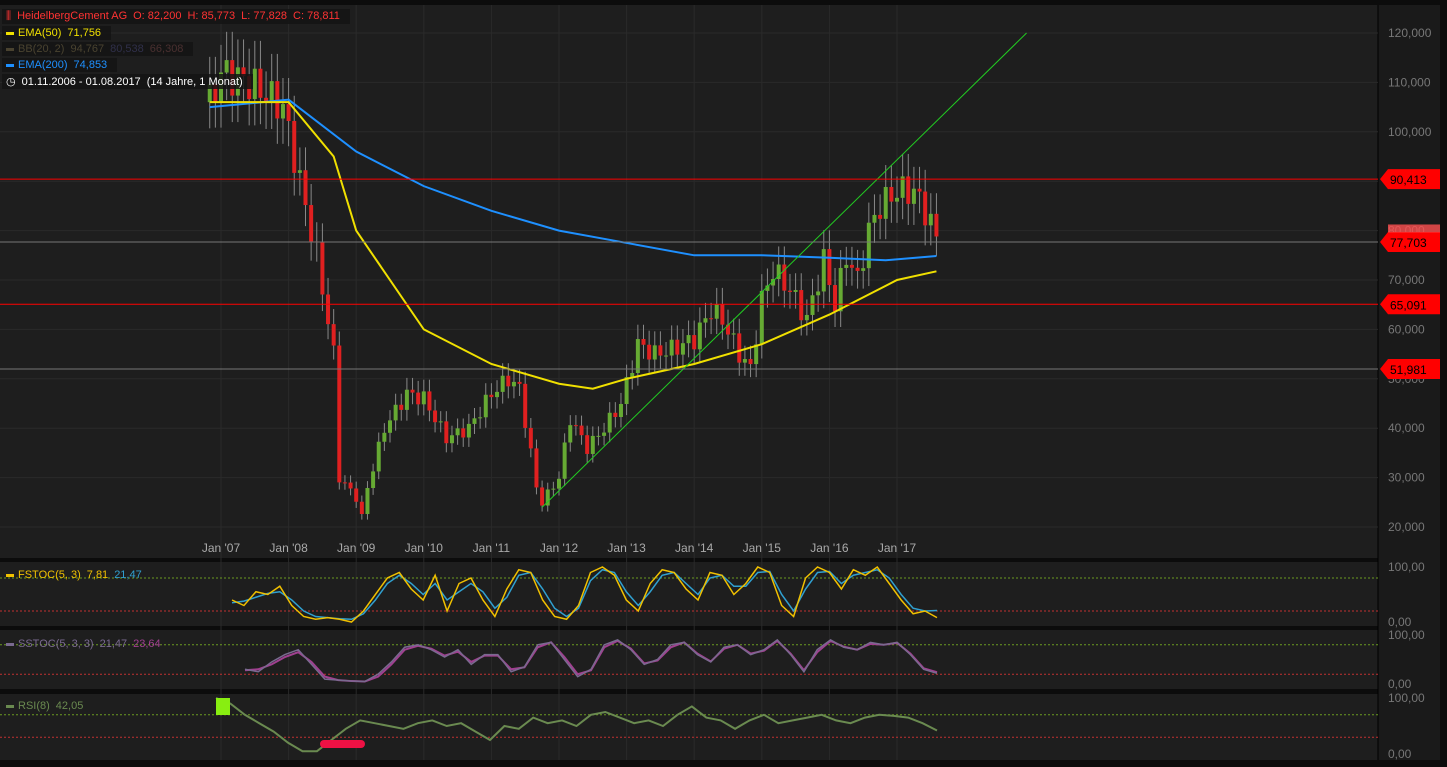 The width and height of the screenshot is (1447, 767). I want to click on y-tick-label: 100,000, so click(1410, 132).